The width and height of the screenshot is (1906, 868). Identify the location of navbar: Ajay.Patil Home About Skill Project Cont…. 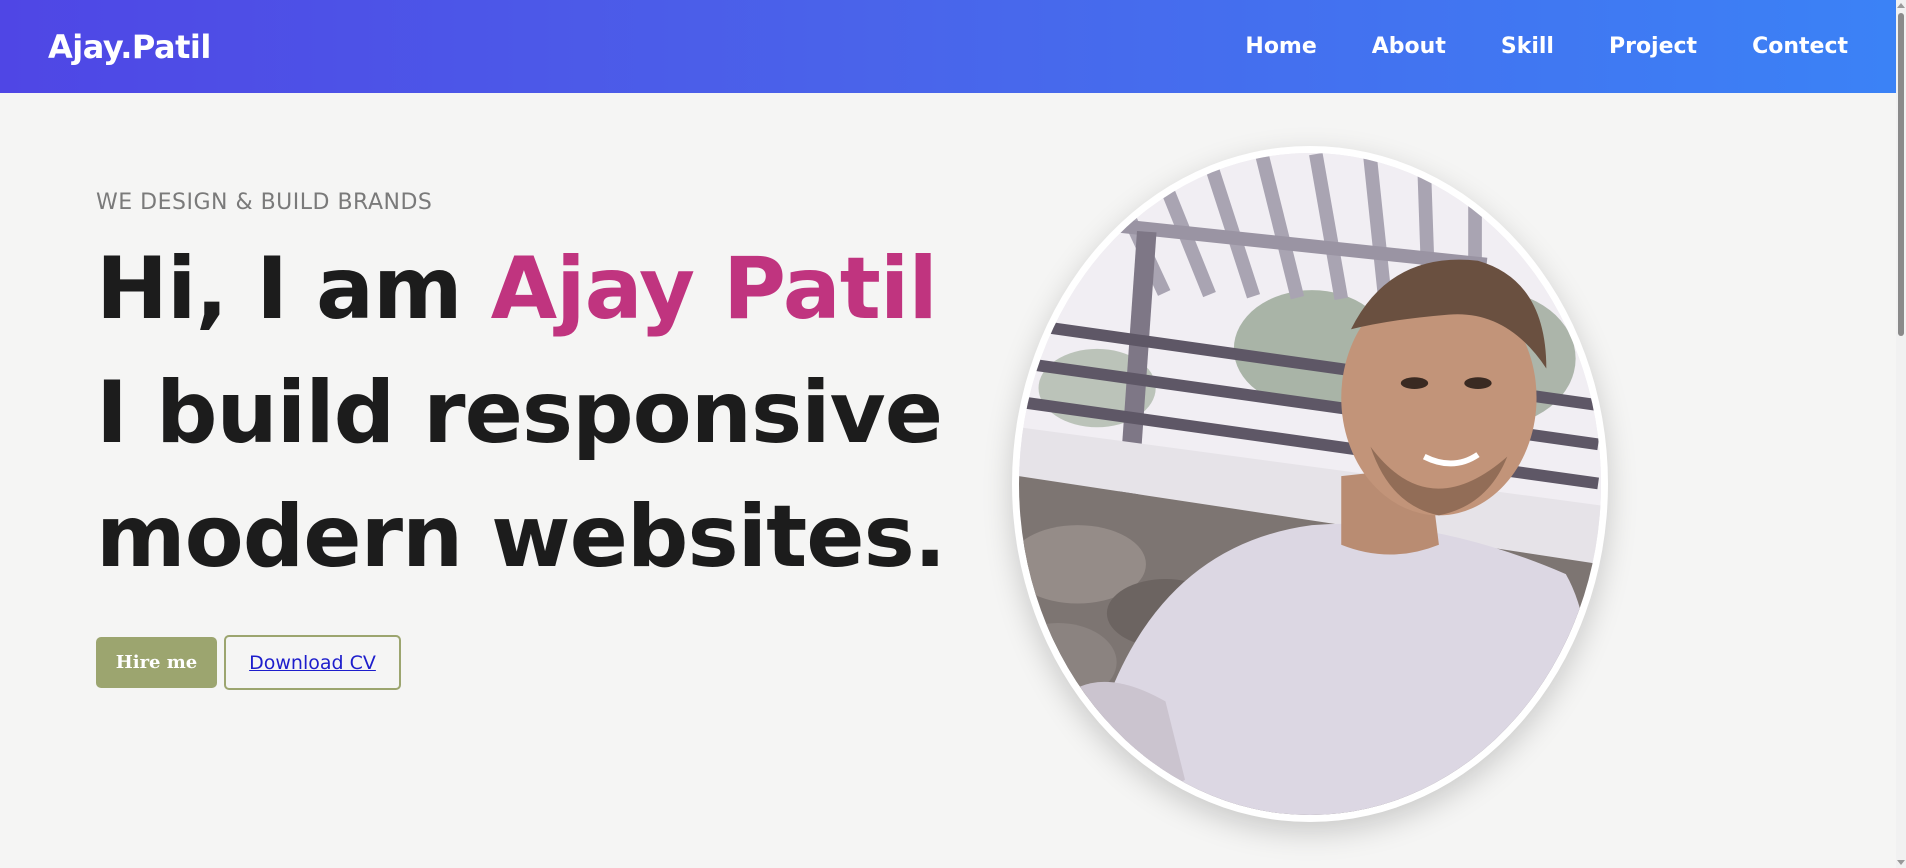
(948, 46).